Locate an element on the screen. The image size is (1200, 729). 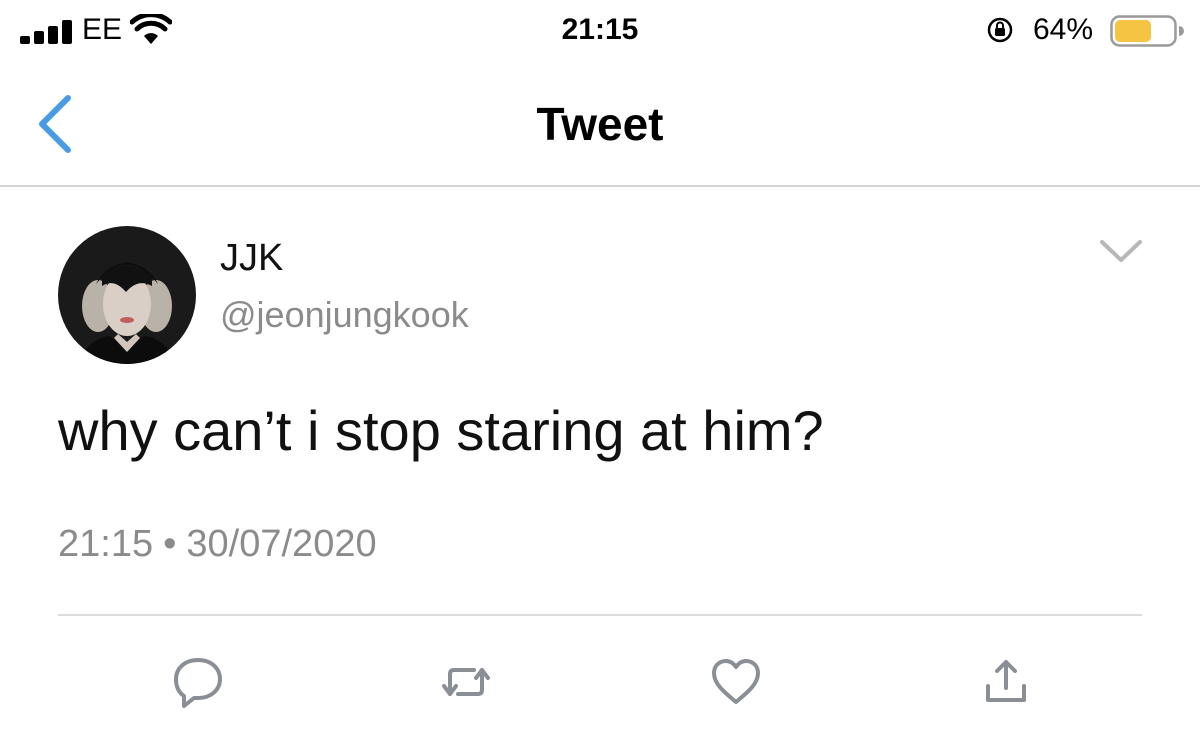
action-divider is located at coordinates (600, 615).